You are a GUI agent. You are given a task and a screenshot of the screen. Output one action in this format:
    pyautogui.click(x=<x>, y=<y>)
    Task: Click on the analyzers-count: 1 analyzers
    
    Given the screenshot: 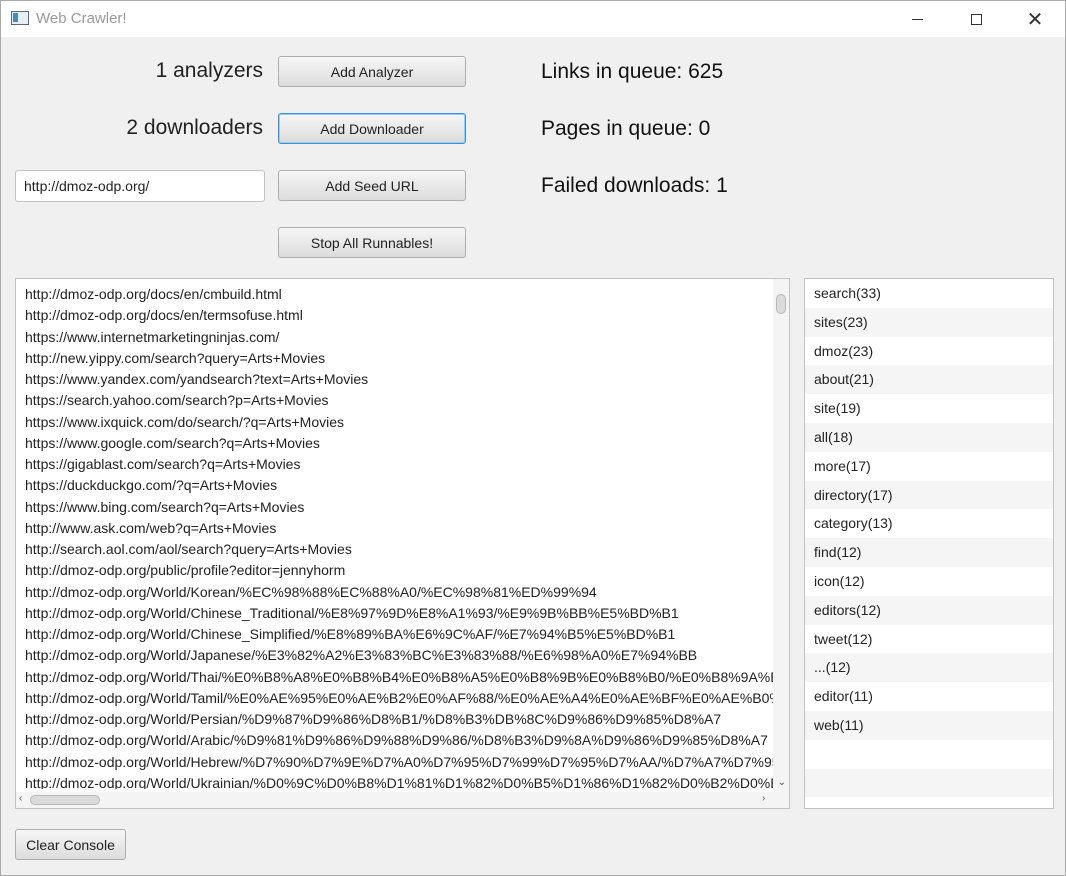 What is the action you would take?
    pyautogui.click(x=209, y=70)
    